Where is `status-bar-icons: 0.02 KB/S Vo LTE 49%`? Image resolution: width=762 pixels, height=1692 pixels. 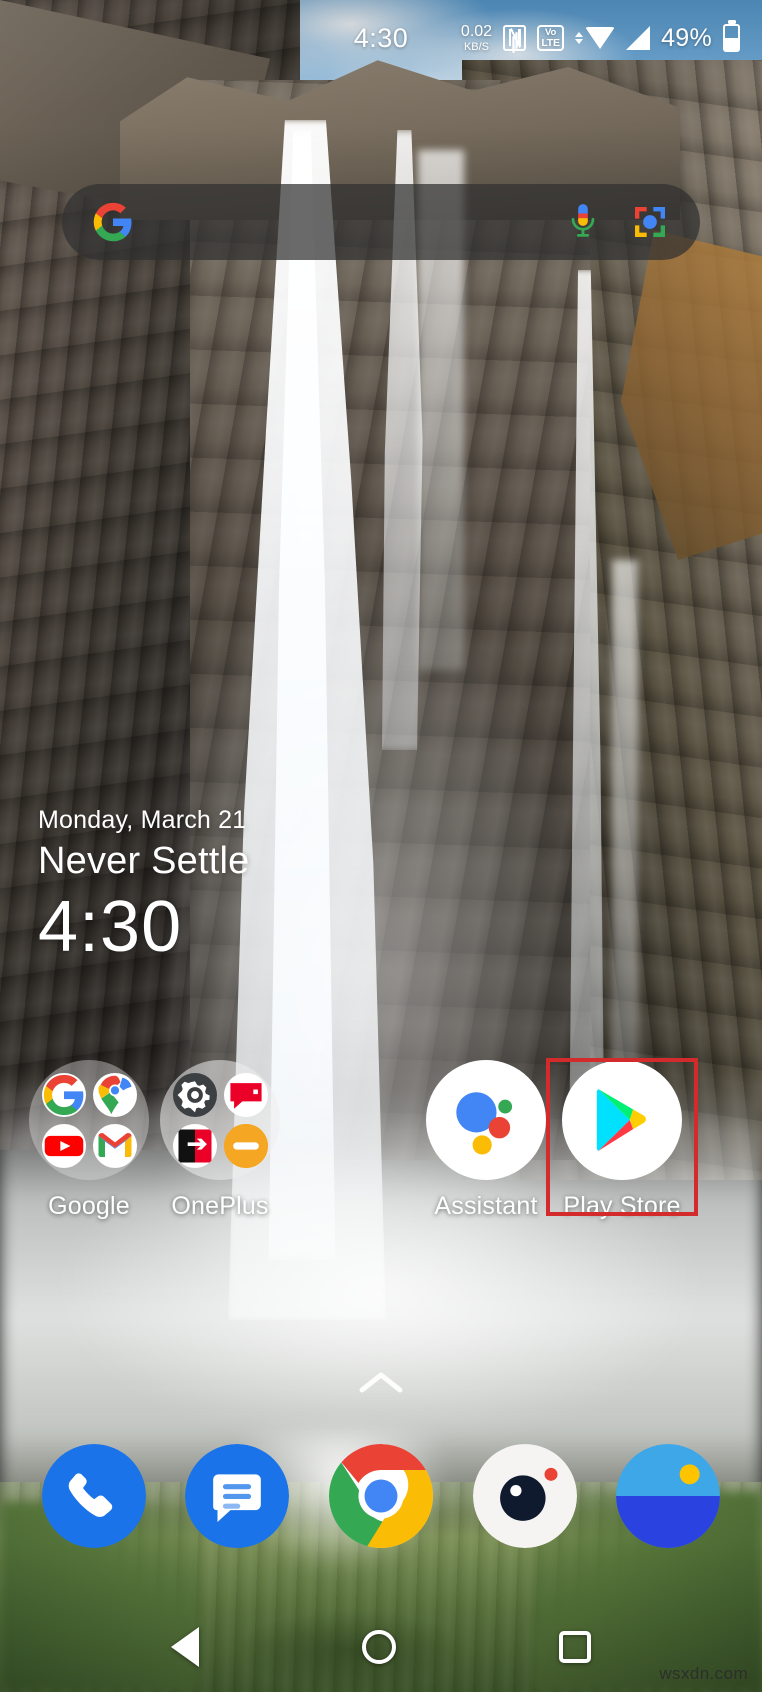
status-bar-icons: 0.02 KB/S Vo LTE 49% is located at coordinates (600, 37).